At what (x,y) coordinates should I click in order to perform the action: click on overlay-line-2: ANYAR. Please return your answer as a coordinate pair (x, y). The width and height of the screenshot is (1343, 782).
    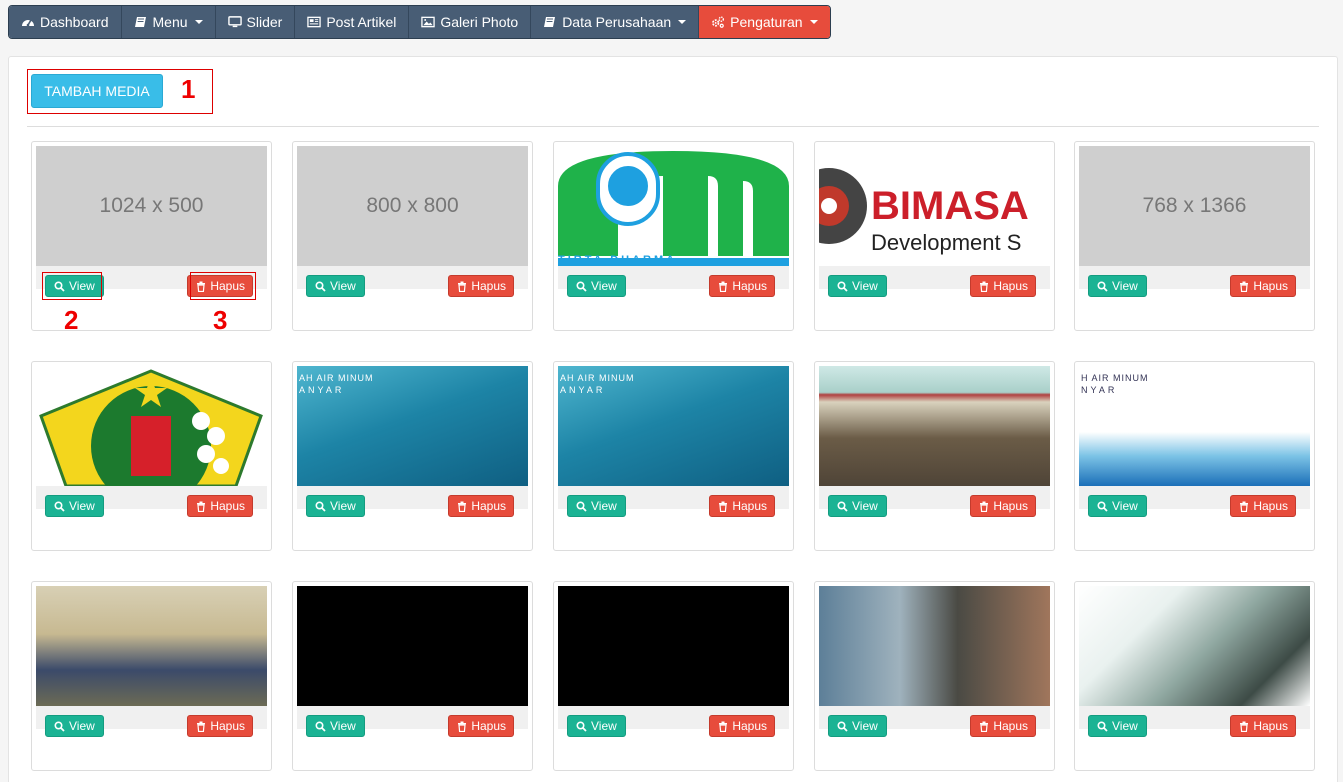
    Looking at the image, I should click on (583, 390).